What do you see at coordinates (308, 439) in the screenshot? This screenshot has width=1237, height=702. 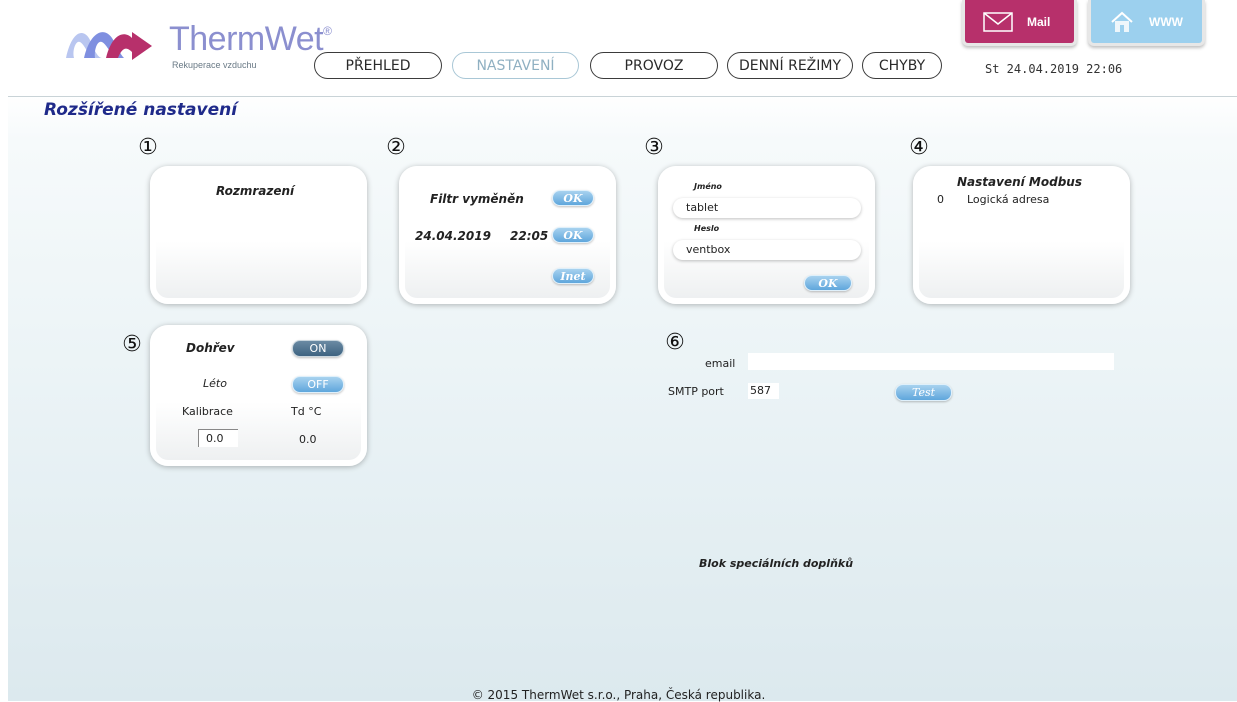 I see `td-value: 0.0` at bounding box center [308, 439].